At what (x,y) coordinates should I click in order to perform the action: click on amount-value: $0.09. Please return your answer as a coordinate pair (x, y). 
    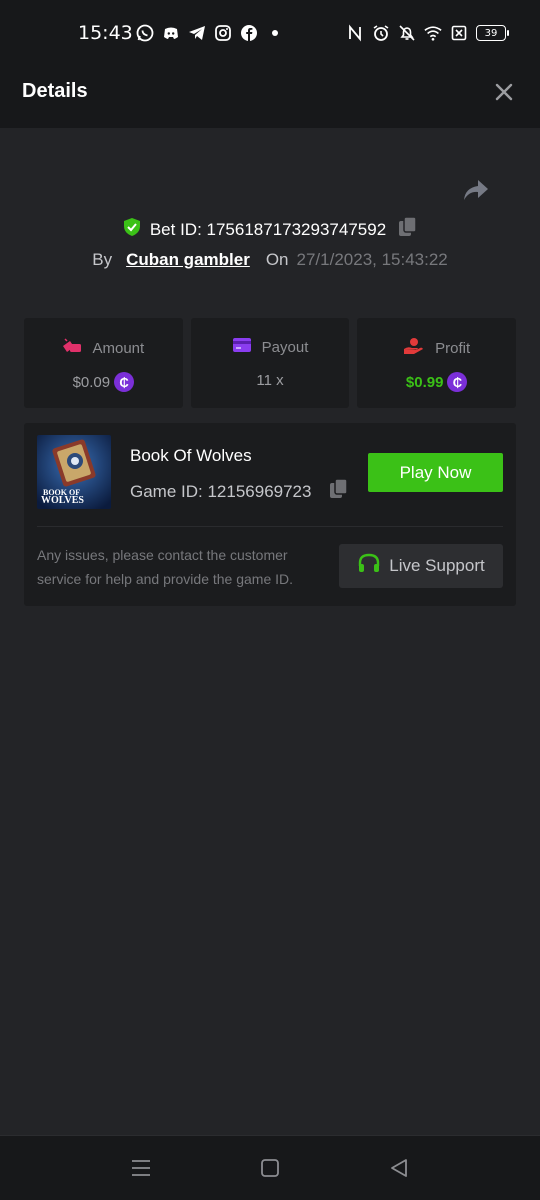
    Looking at the image, I should click on (91, 382).